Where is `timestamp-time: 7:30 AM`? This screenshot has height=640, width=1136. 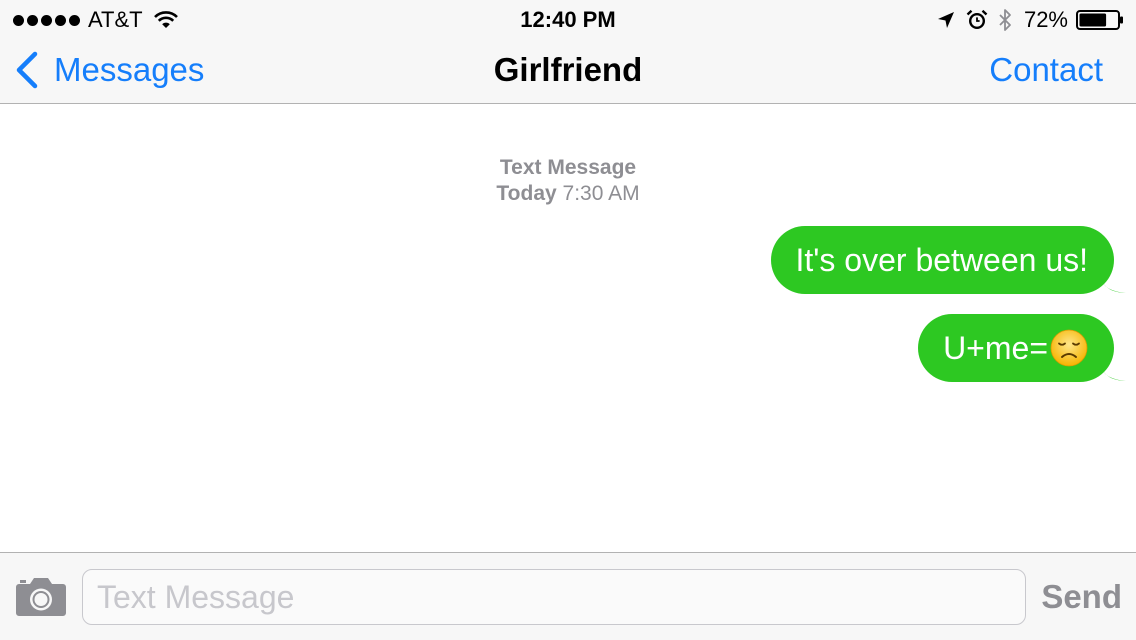
timestamp-time: 7:30 AM is located at coordinates (601, 193).